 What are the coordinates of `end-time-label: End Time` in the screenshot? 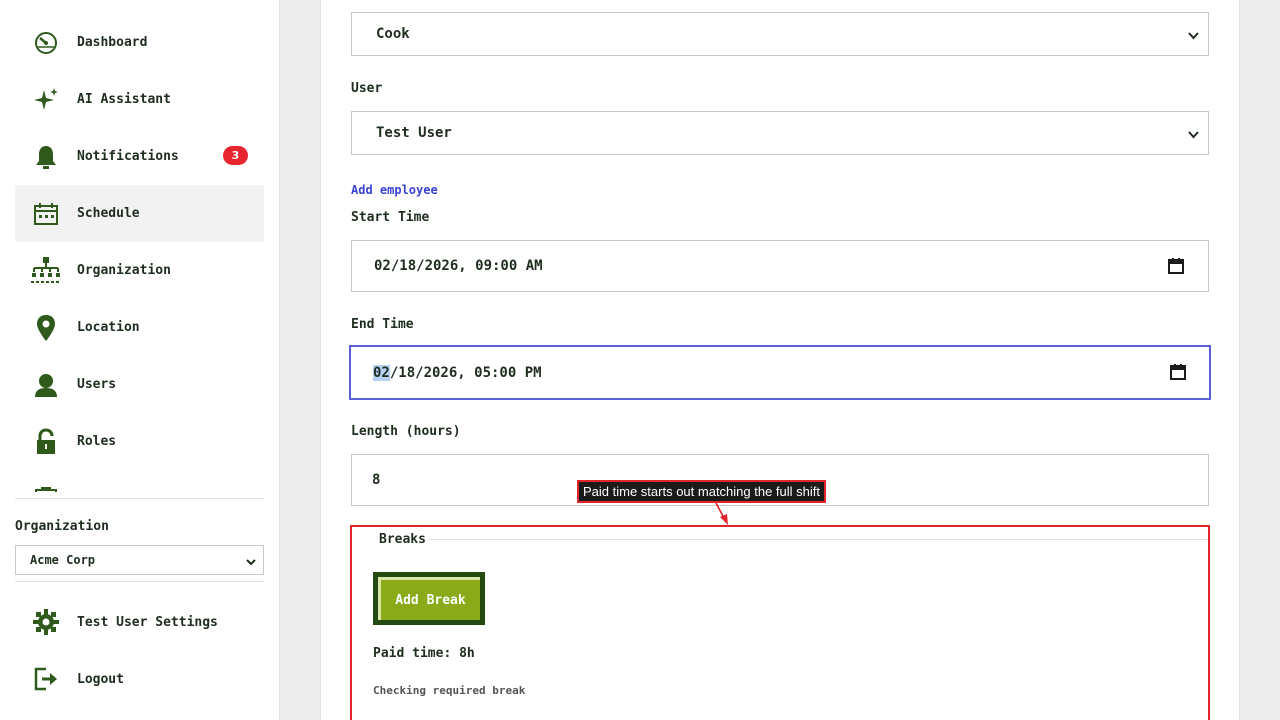 It's located at (382, 324).